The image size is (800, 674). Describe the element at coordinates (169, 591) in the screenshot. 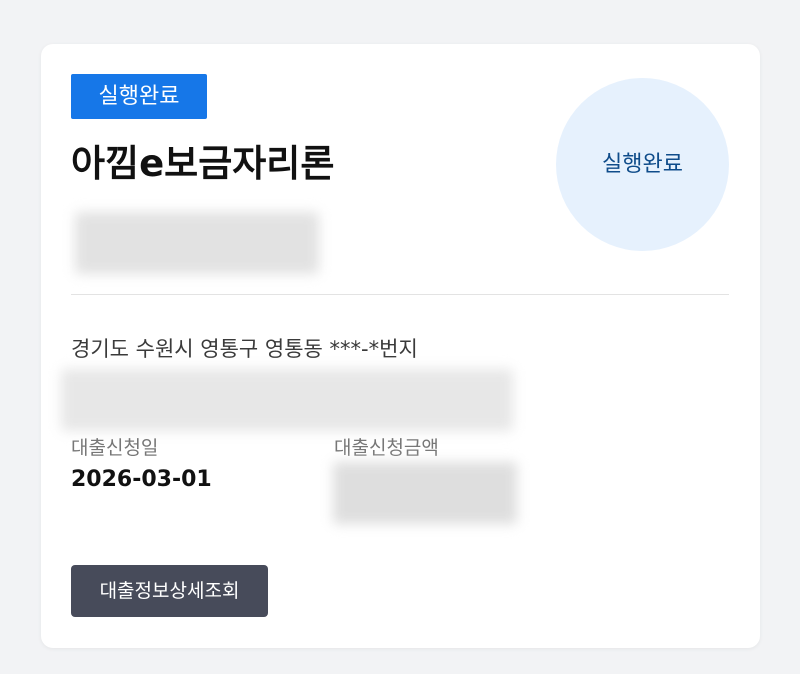

I see `loan-detail-button: 대출정보상세조회` at that location.